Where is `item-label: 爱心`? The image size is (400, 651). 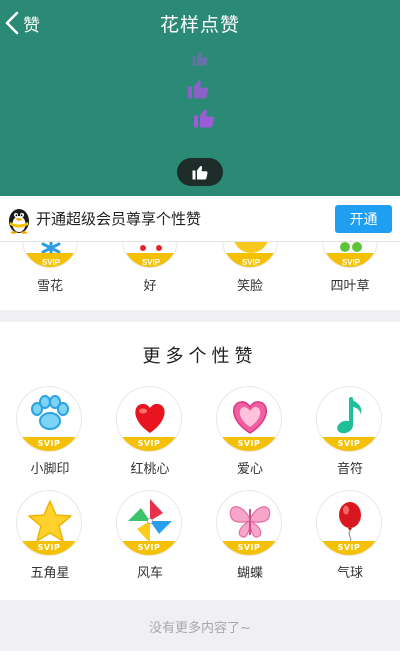 item-label: 爱心 is located at coordinates (249, 469).